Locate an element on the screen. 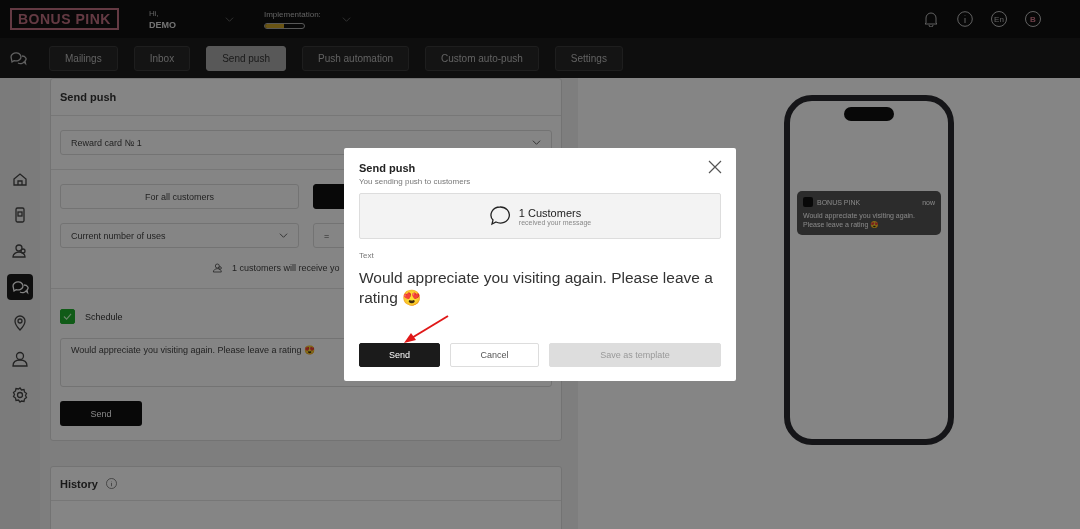 This screenshot has width=1080, height=529. text-label: Text is located at coordinates (367, 256).